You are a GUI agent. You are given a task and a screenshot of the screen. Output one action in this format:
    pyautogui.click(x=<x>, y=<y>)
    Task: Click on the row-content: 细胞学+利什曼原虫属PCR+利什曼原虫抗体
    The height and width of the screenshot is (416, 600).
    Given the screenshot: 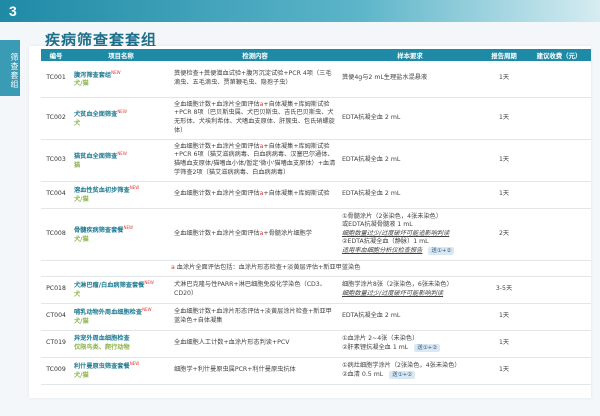 What is the action you would take?
    pyautogui.click(x=255, y=371)
    